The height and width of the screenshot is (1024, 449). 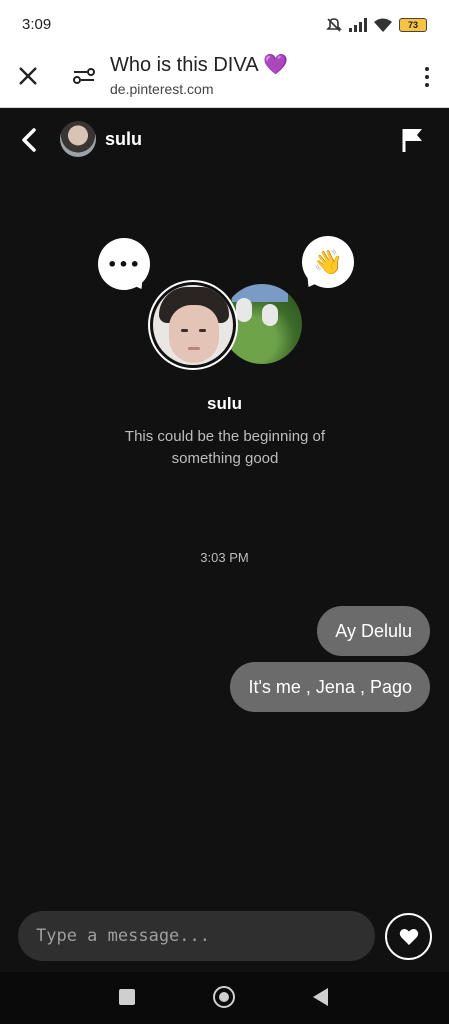 I want to click on message-bubble-sent: It's me , Jena , Pago, so click(x=330, y=687).